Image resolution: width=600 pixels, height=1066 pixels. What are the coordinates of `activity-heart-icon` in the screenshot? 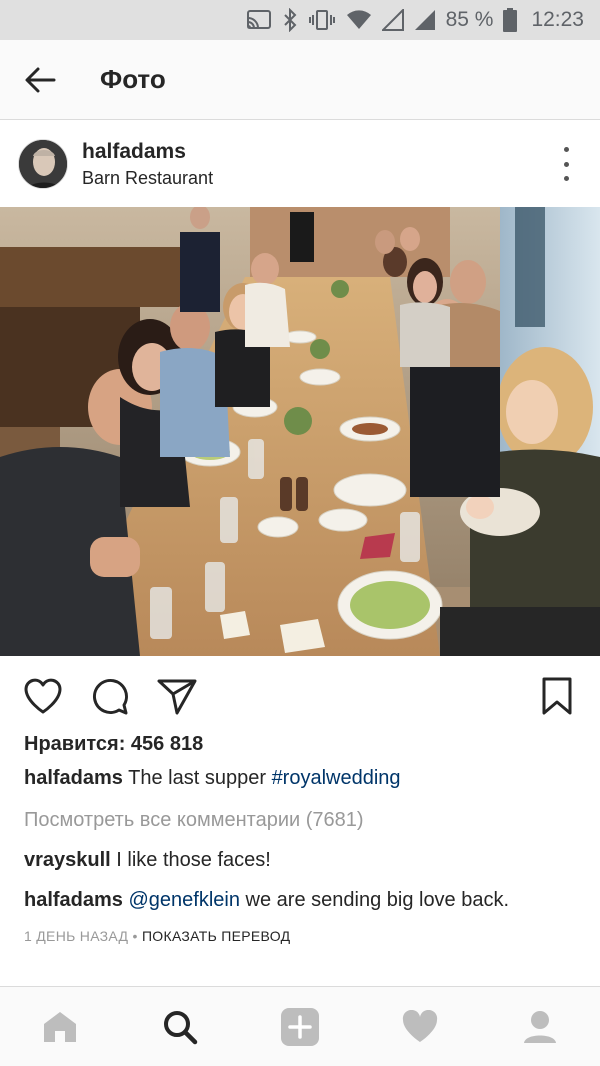 It's located at (420, 1025).